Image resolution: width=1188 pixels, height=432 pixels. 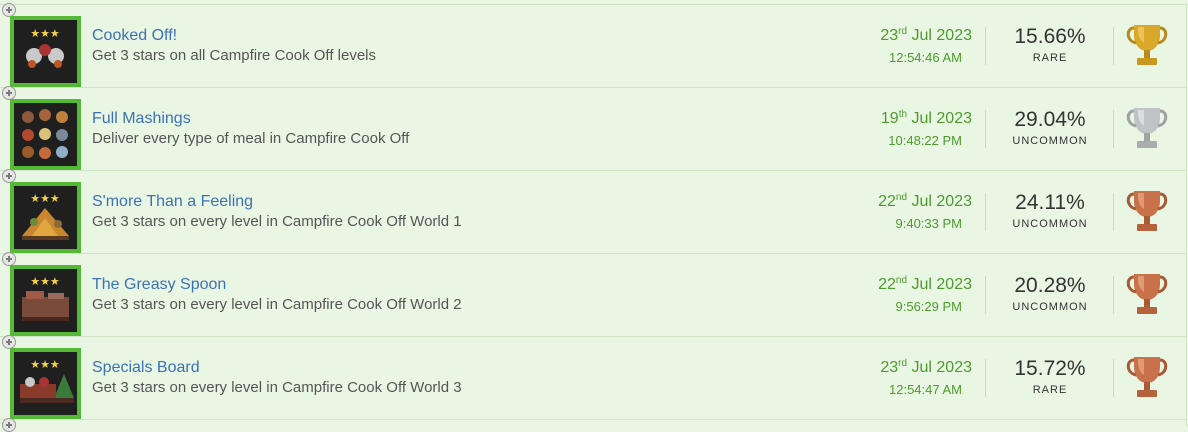 I want to click on unlock-percent: 15.66%, so click(x=1050, y=36).